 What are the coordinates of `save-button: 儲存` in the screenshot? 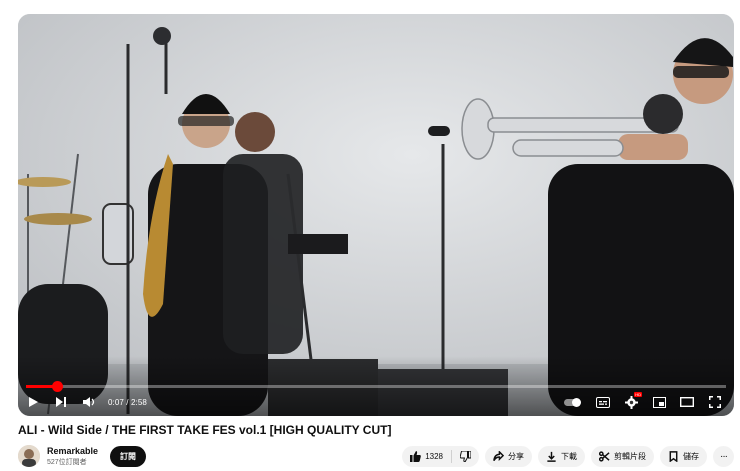 It's located at (683, 456).